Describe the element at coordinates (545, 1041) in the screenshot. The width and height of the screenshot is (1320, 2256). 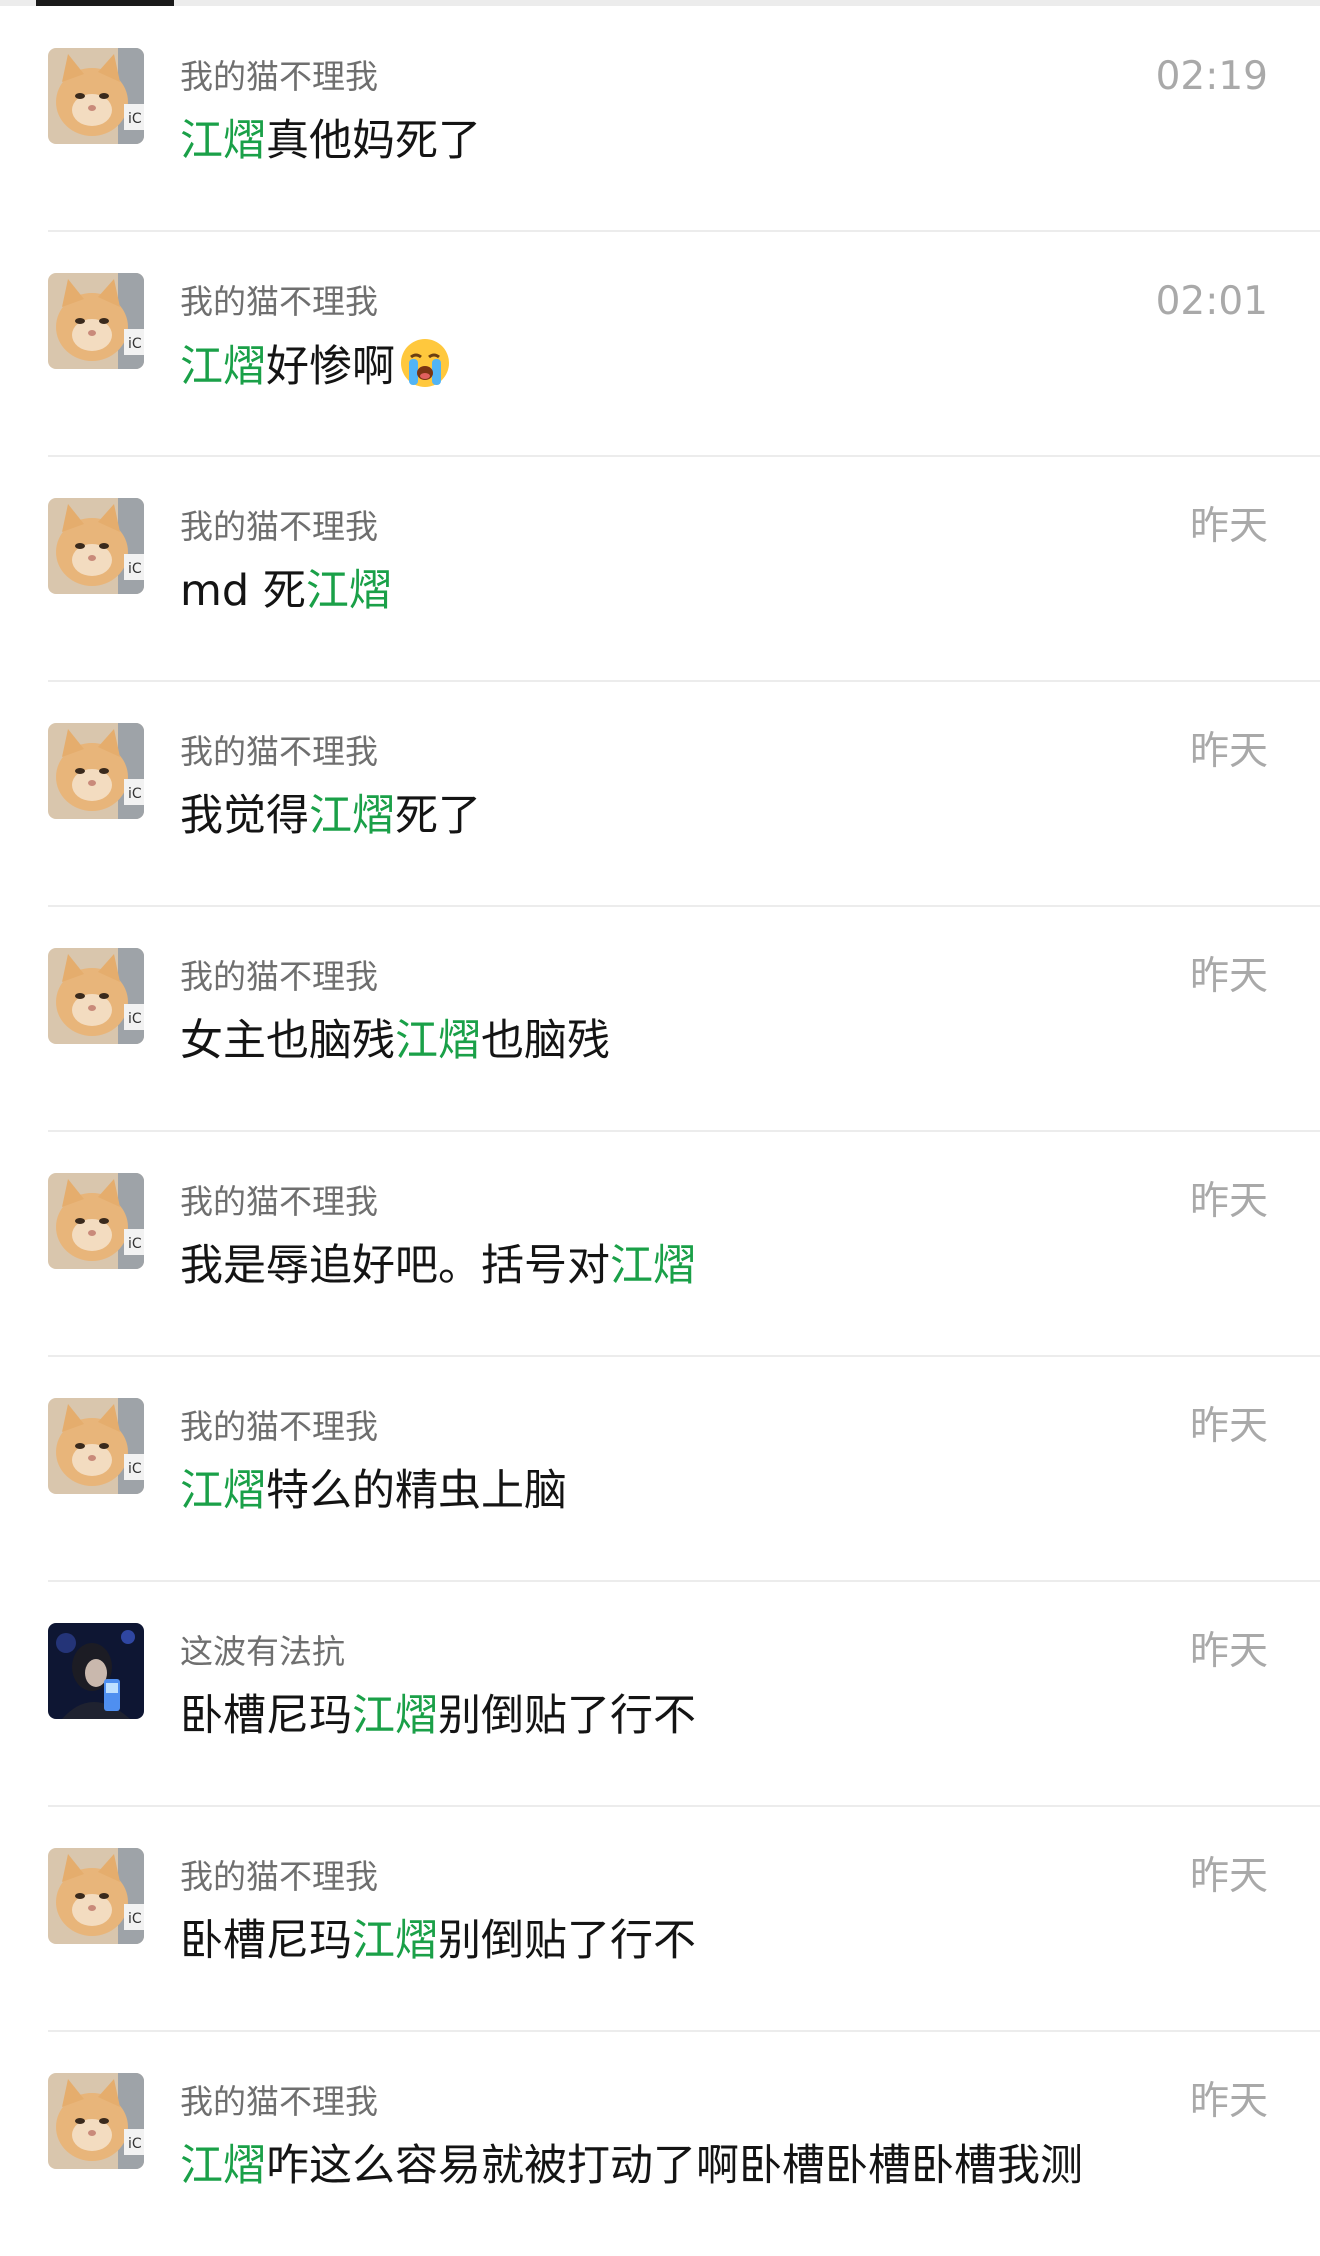
I see `message-text: 也脑残` at that location.